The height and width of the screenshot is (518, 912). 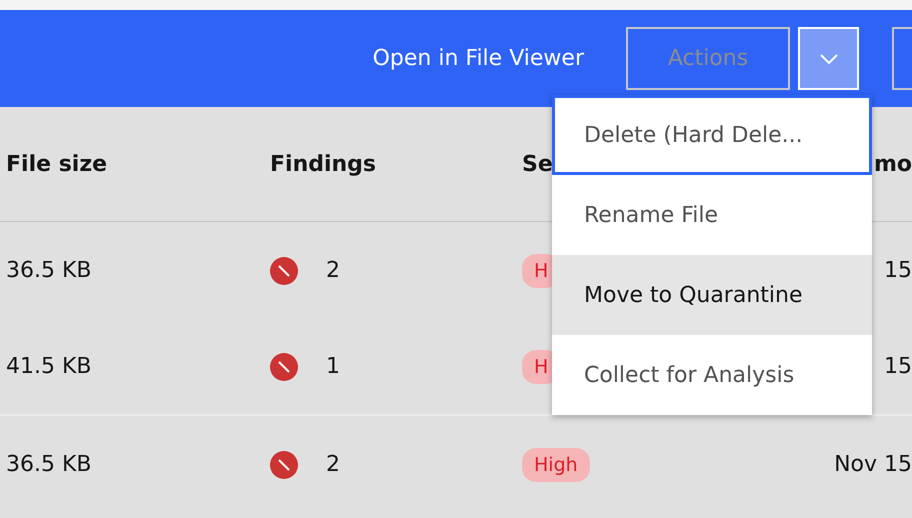 What do you see at coordinates (897, 271) in the screenshot?
I see `table-cell-text: 15` at bounding box center [897, 271].